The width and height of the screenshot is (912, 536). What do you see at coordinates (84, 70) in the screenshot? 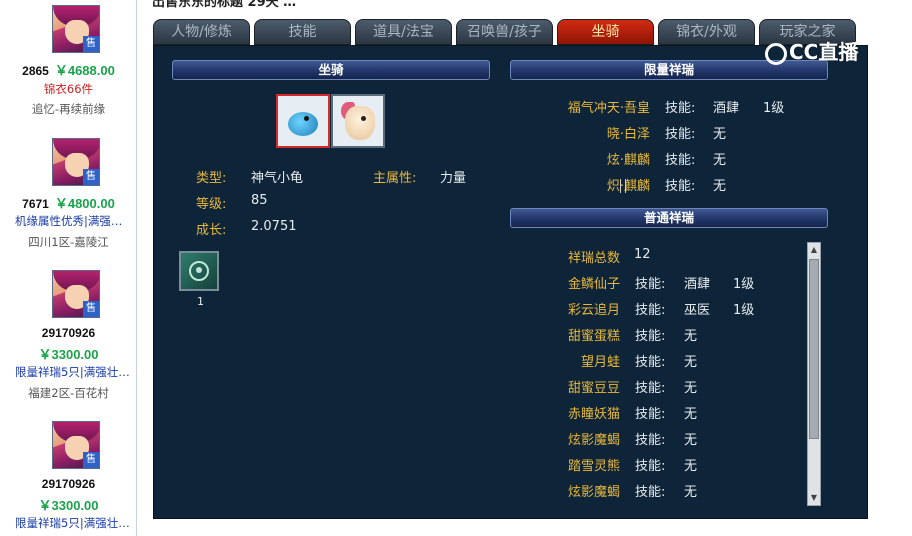
I see `listing-price: ￥4688.00` at bounding box center [84, 70].